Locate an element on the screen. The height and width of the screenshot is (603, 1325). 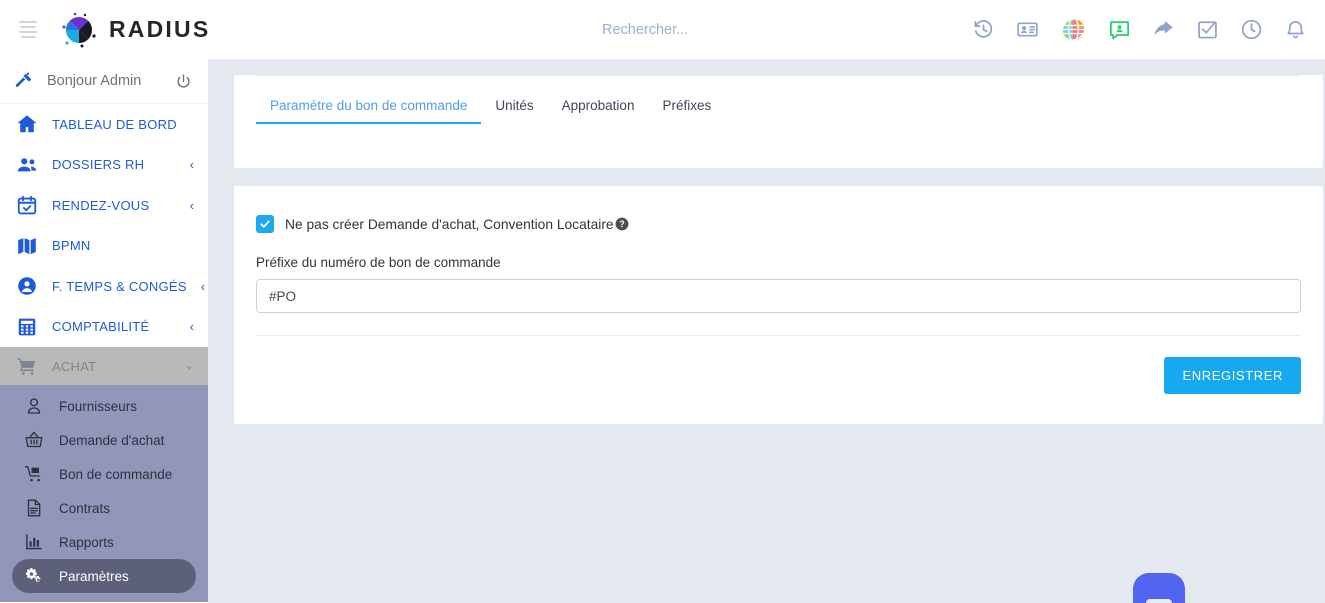
sidebar-subitem-label: Contrats is located at coordinates (85, 508).